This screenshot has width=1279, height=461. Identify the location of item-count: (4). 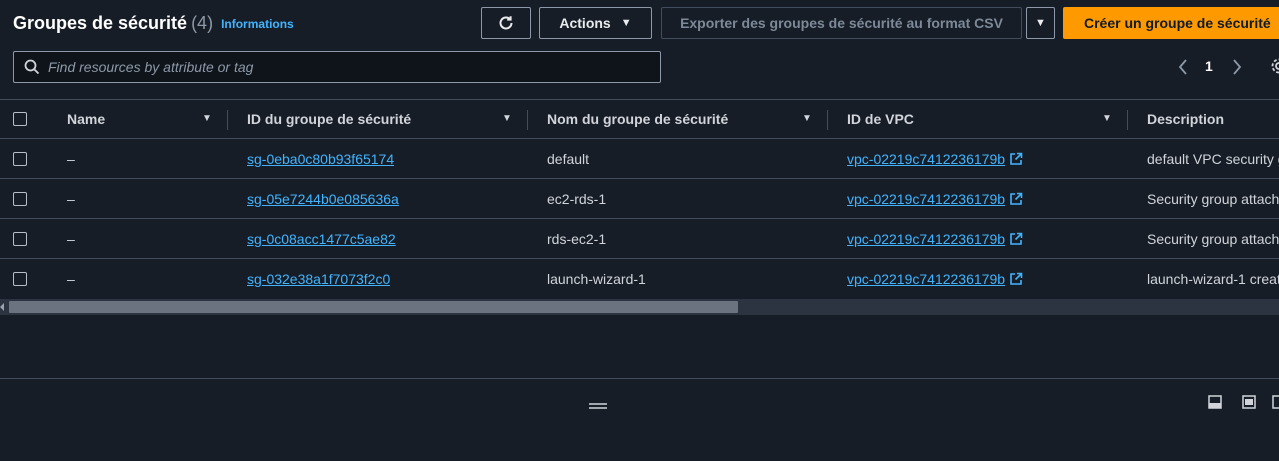
(202, 22).